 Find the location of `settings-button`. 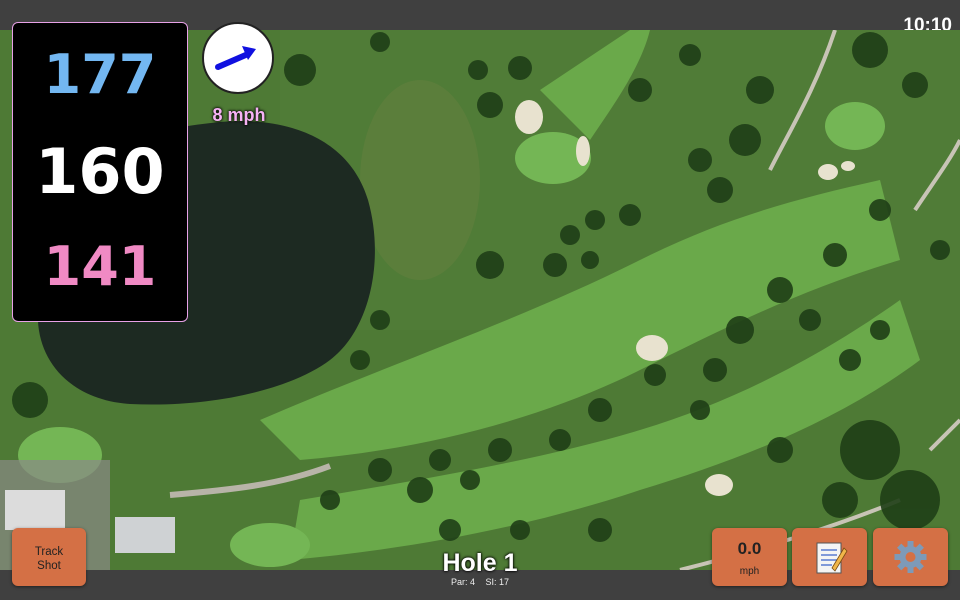

settings-button is located at coordinates (910, 557).